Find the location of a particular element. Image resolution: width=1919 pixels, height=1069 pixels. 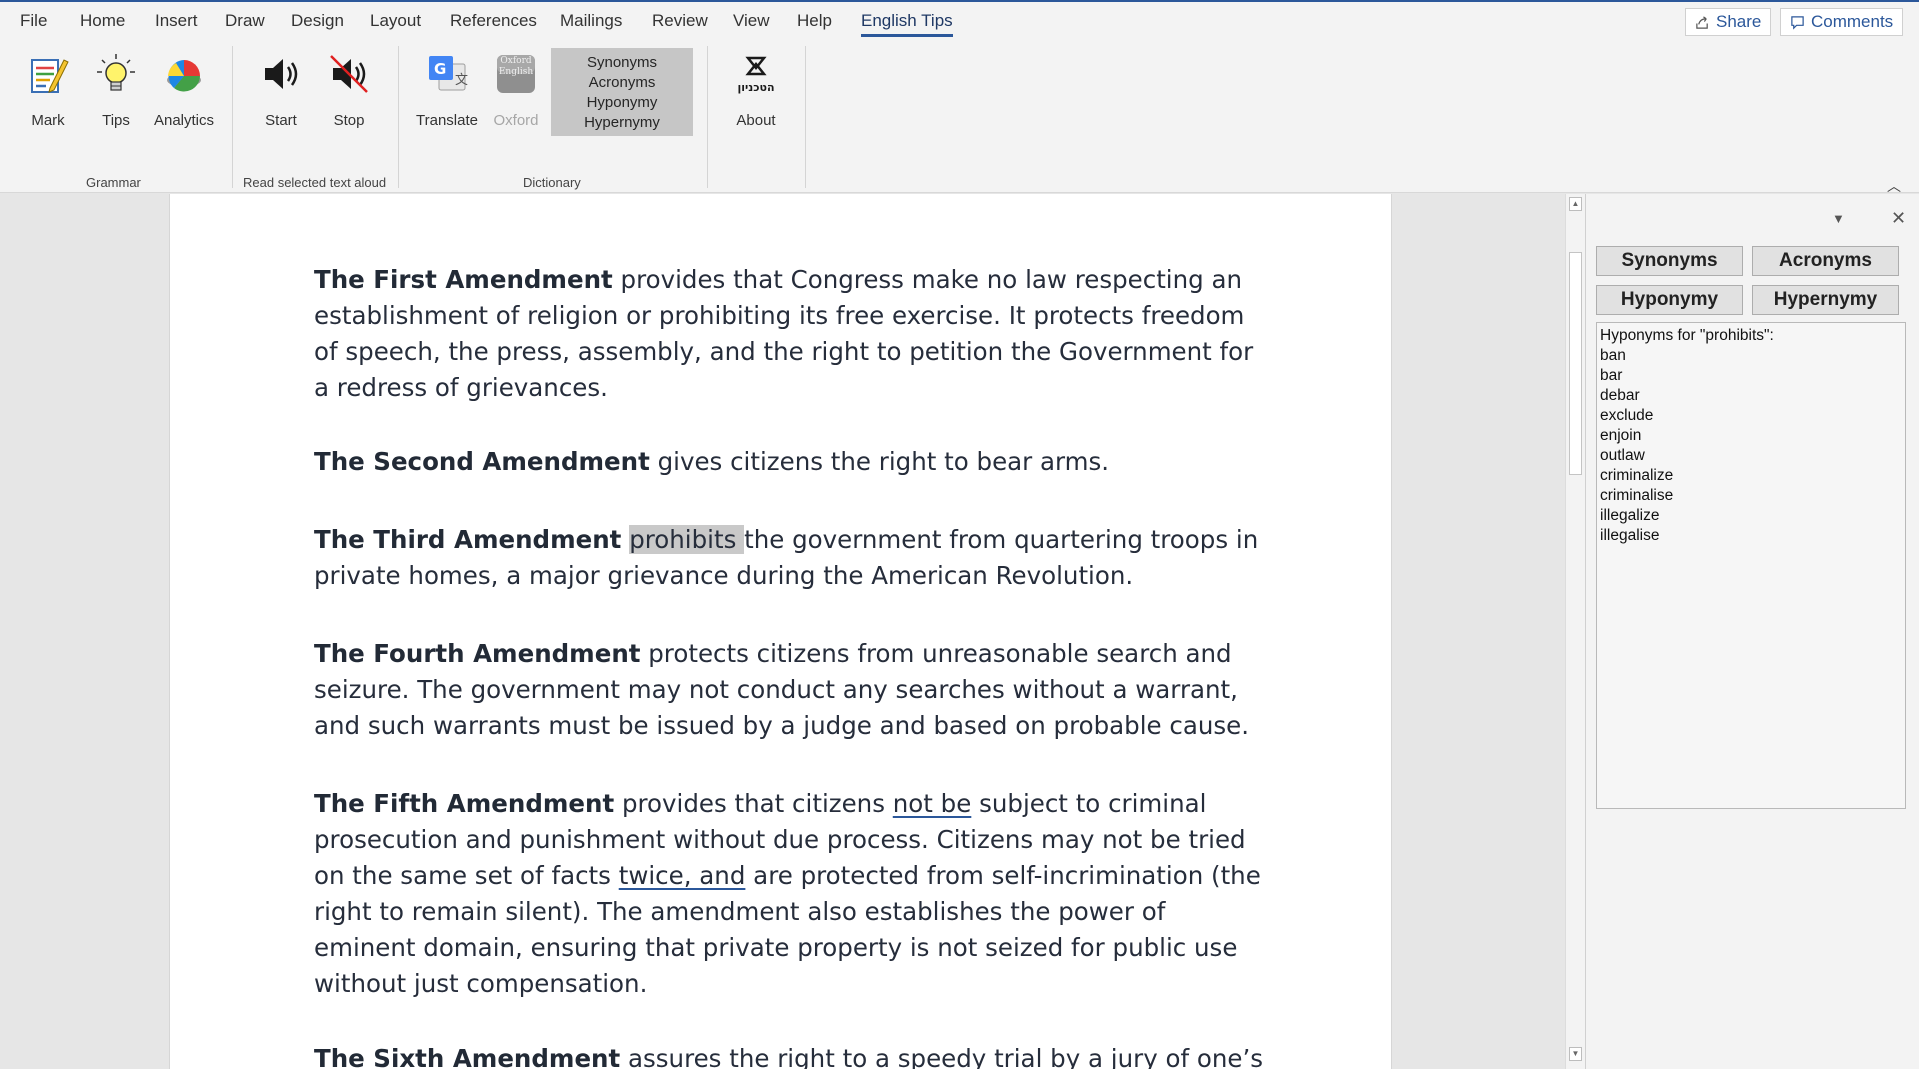

result-item: outlaw is located at coordinates (1622, 455).